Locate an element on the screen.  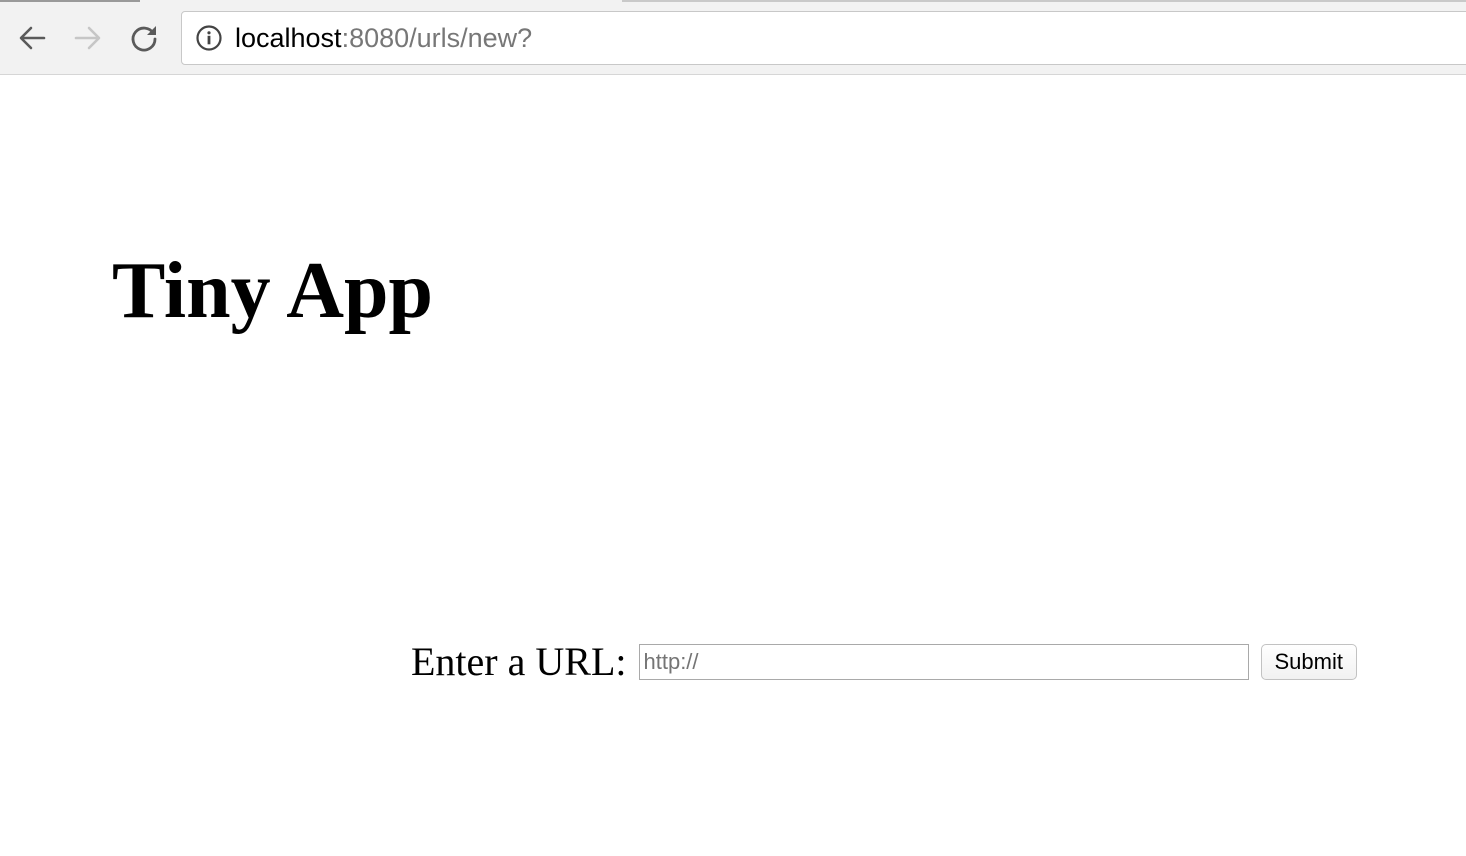
browser-toolbar: localhost:8080/urls/new? is located at coordinates (733, 37).